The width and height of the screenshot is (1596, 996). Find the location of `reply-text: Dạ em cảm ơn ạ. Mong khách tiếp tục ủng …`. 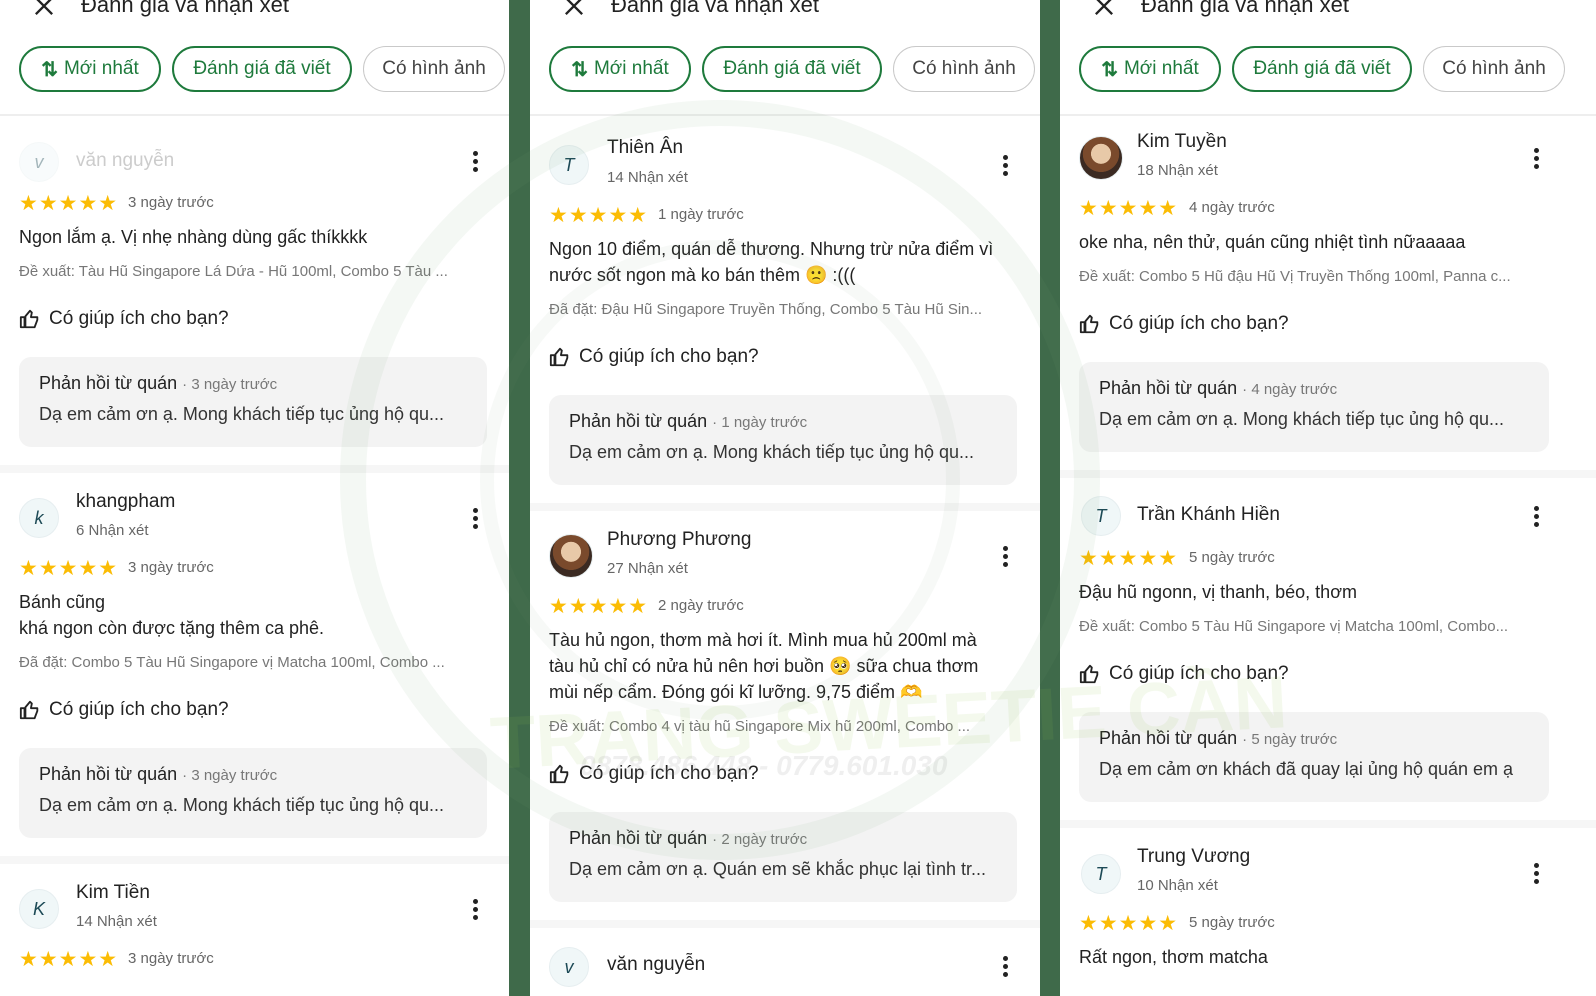

reply-text: Dạ em cảm ơn ạ. Mong khách tiếp tục ủng … is located at coordinates (1302, 419).